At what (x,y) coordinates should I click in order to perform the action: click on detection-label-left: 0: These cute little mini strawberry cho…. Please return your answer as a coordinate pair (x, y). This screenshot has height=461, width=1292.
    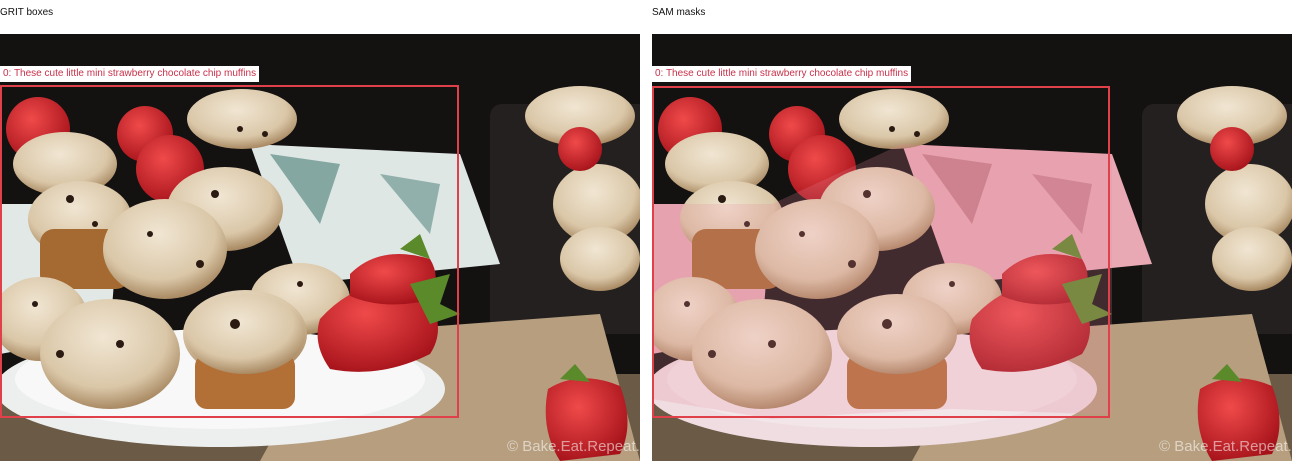
    Looking at the image, I should click on (130, 74).